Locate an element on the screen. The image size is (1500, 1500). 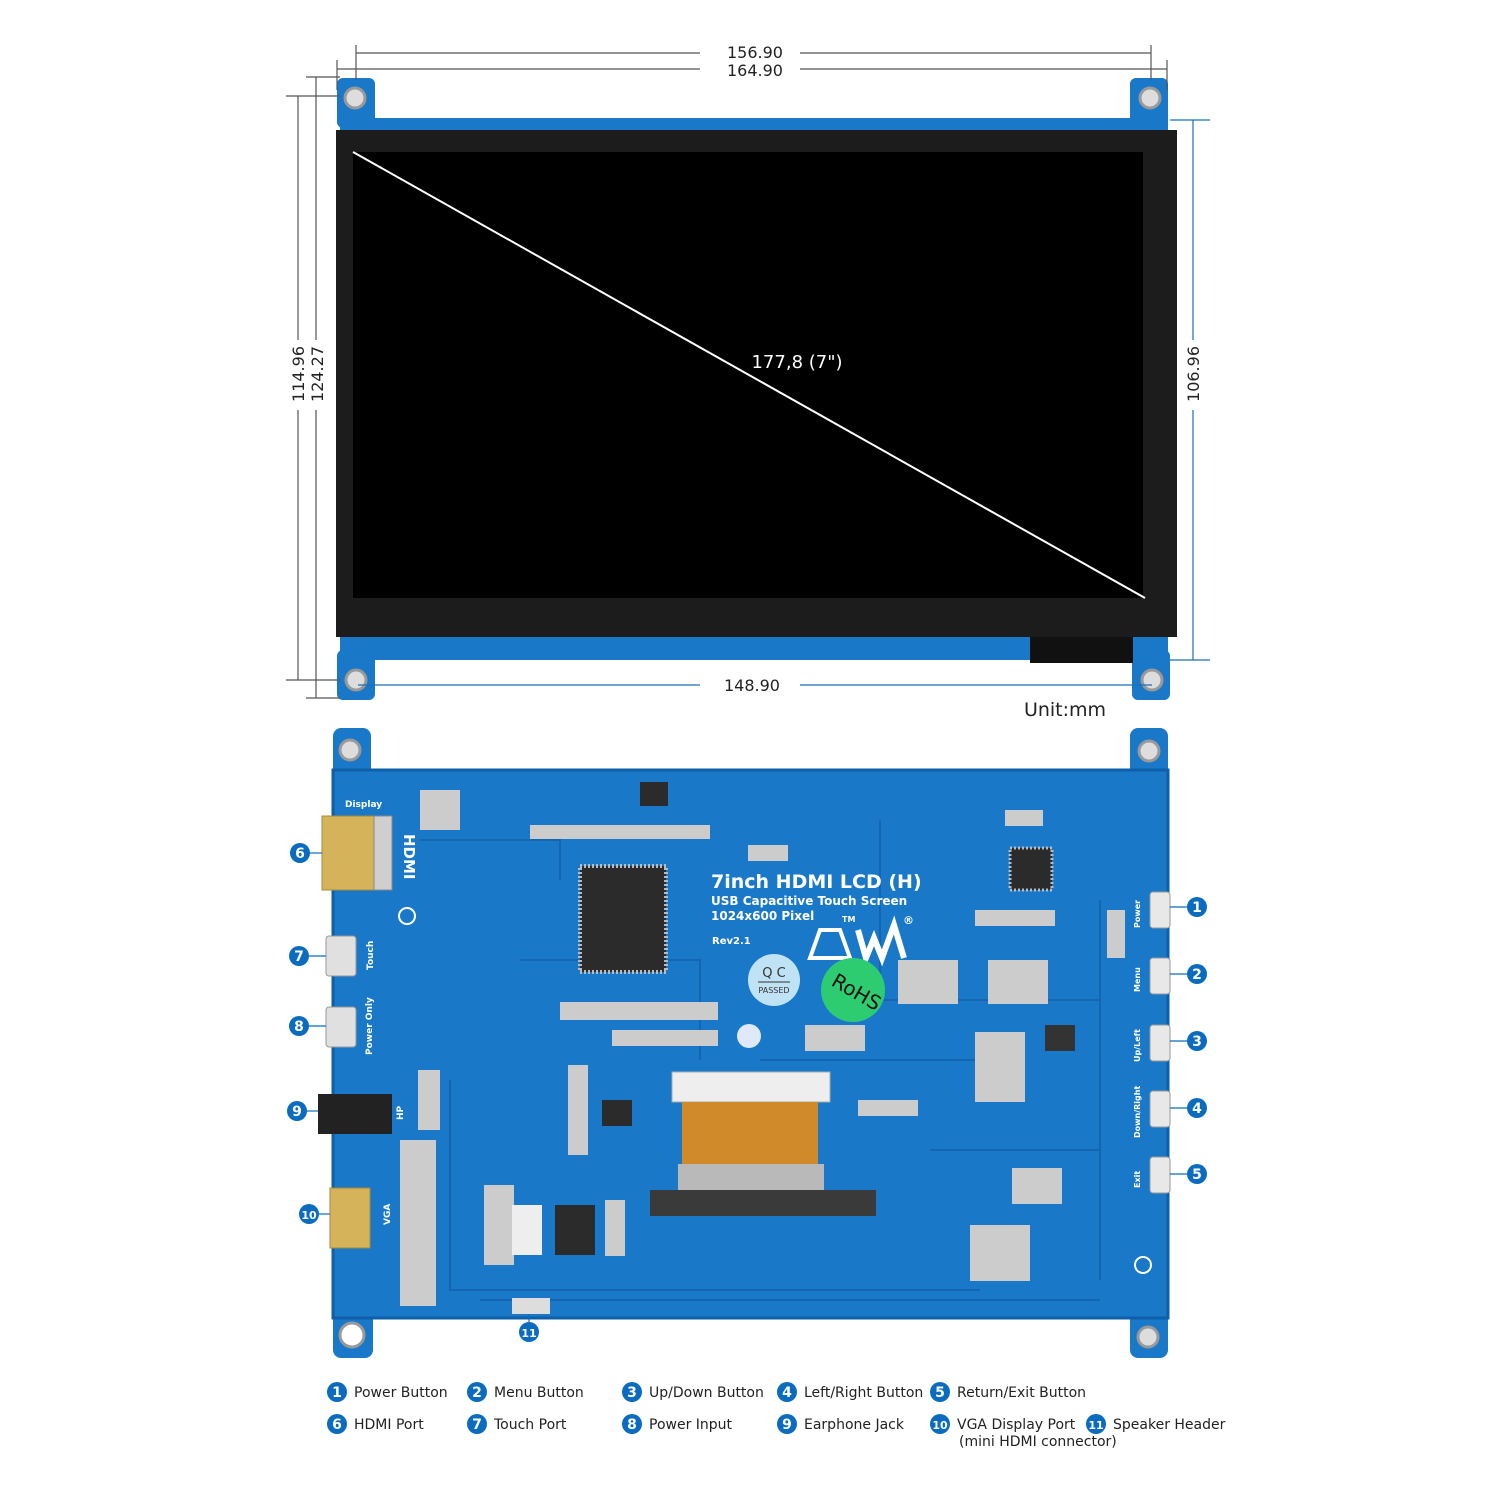
callout-6: 6 is located at coordinates (300, 853).